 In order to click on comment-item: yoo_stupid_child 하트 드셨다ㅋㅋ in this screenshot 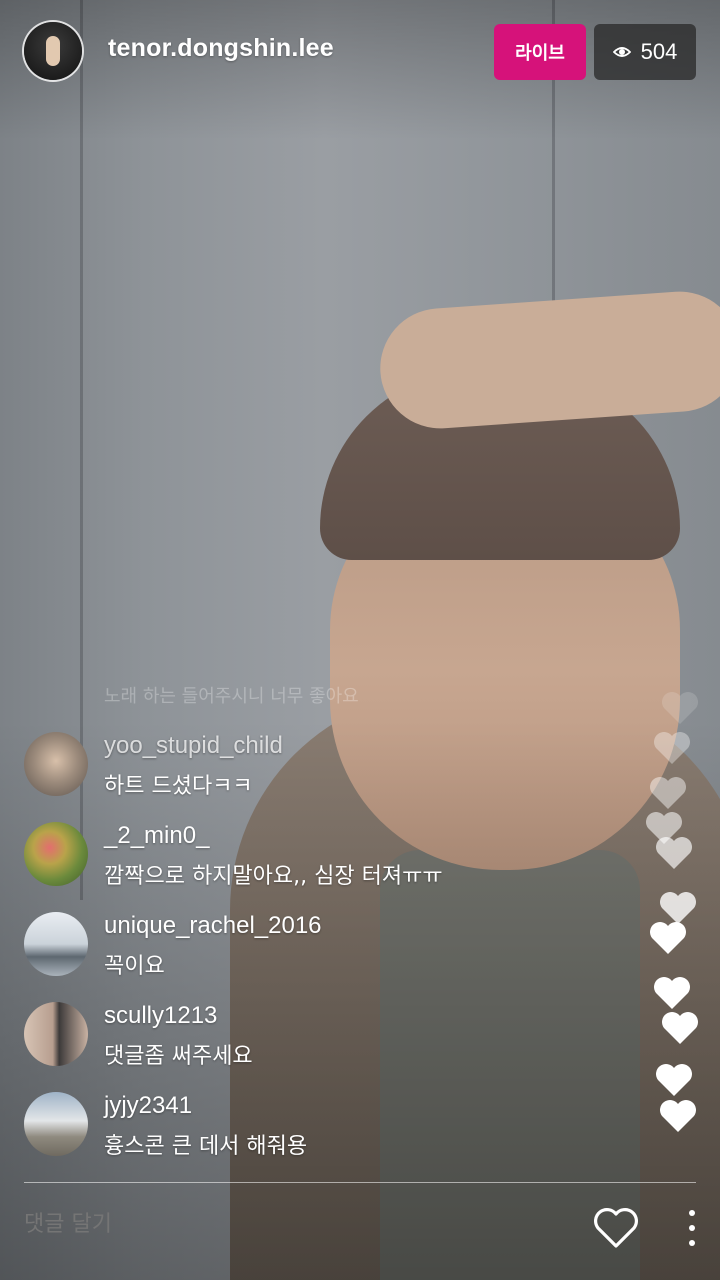, I will do `click(334, 772)`.